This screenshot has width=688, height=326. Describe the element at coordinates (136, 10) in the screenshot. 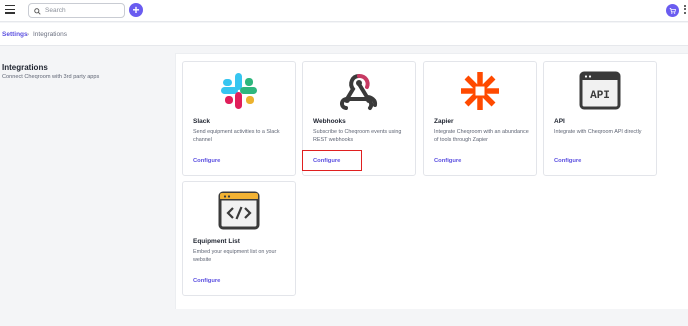

I see `add-button: +` at that location.